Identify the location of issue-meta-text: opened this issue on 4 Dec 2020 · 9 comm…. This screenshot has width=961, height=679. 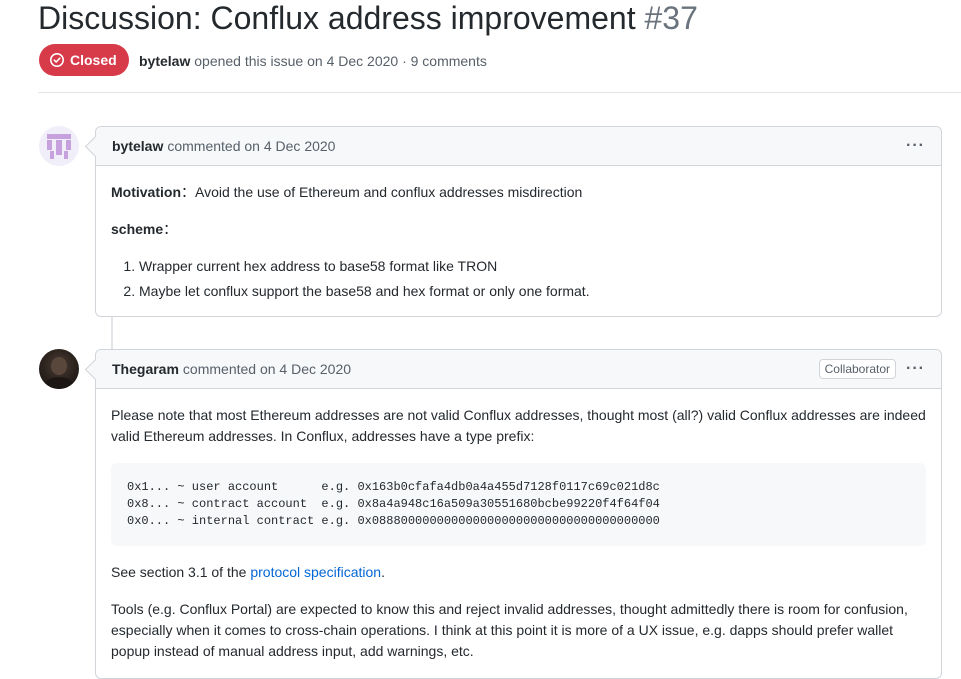
(340, 61).